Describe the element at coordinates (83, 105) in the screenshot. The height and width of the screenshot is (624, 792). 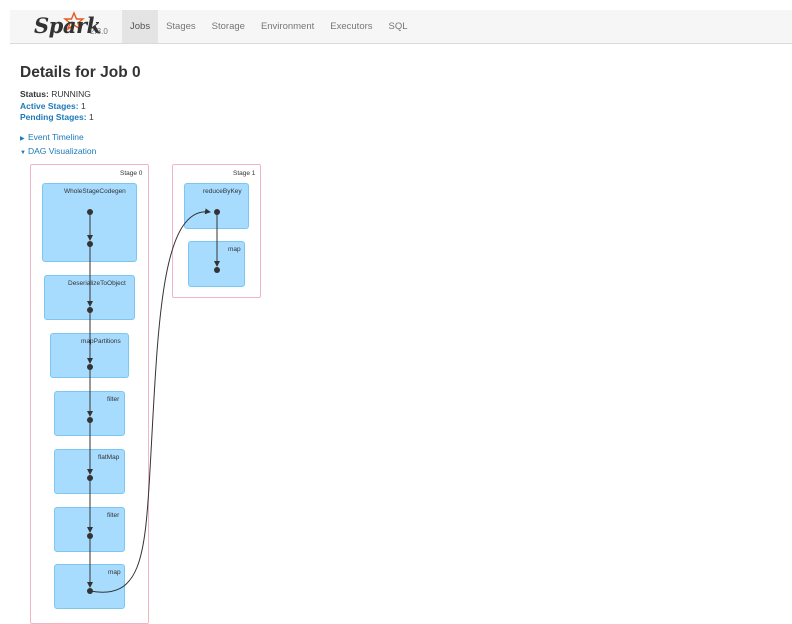
I see `active-stages-value: 1` at that location.